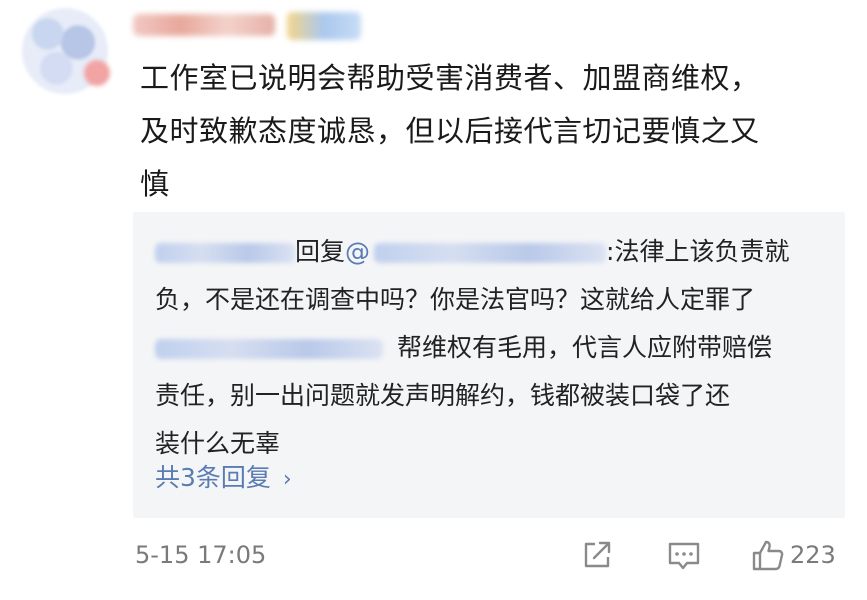 The width and height of the screenshot is (867, 600). I want to click on reply-line-3-text: 帮维权有毛用，代言人应附带赔偿, so click(585, 347).